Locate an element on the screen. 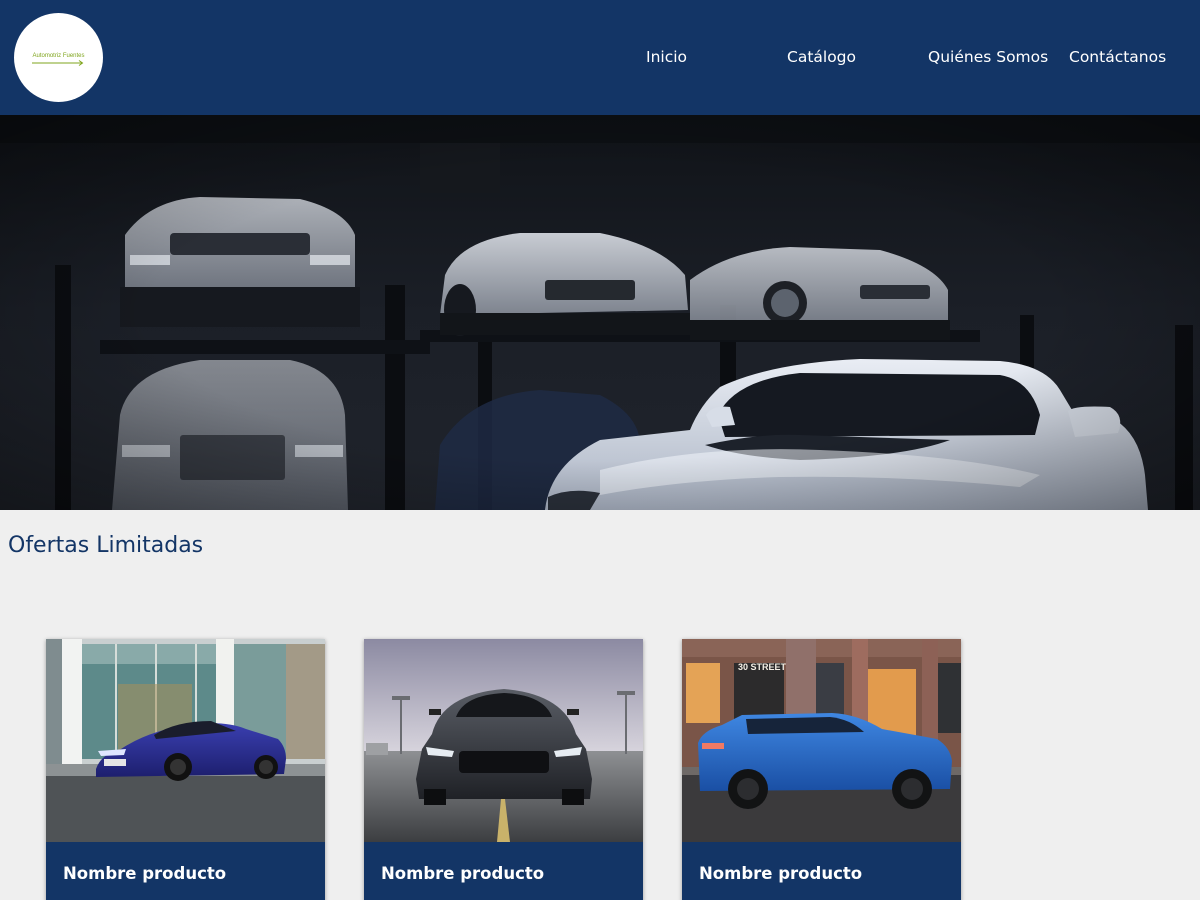 This screenshot has width=1200, height=900. brand-logo: Automotriz Fuentes is located at coordinates (58, 57).